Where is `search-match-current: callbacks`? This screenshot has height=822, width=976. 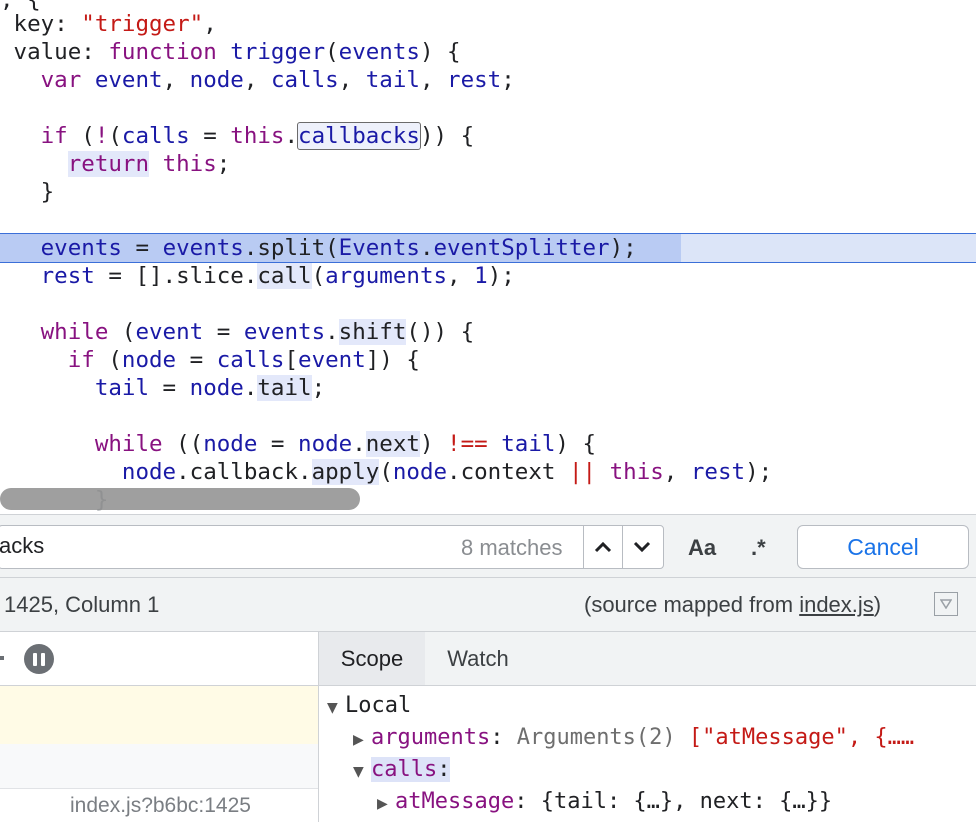 search-match-current: callbacks is located at coordinates (359, 136).